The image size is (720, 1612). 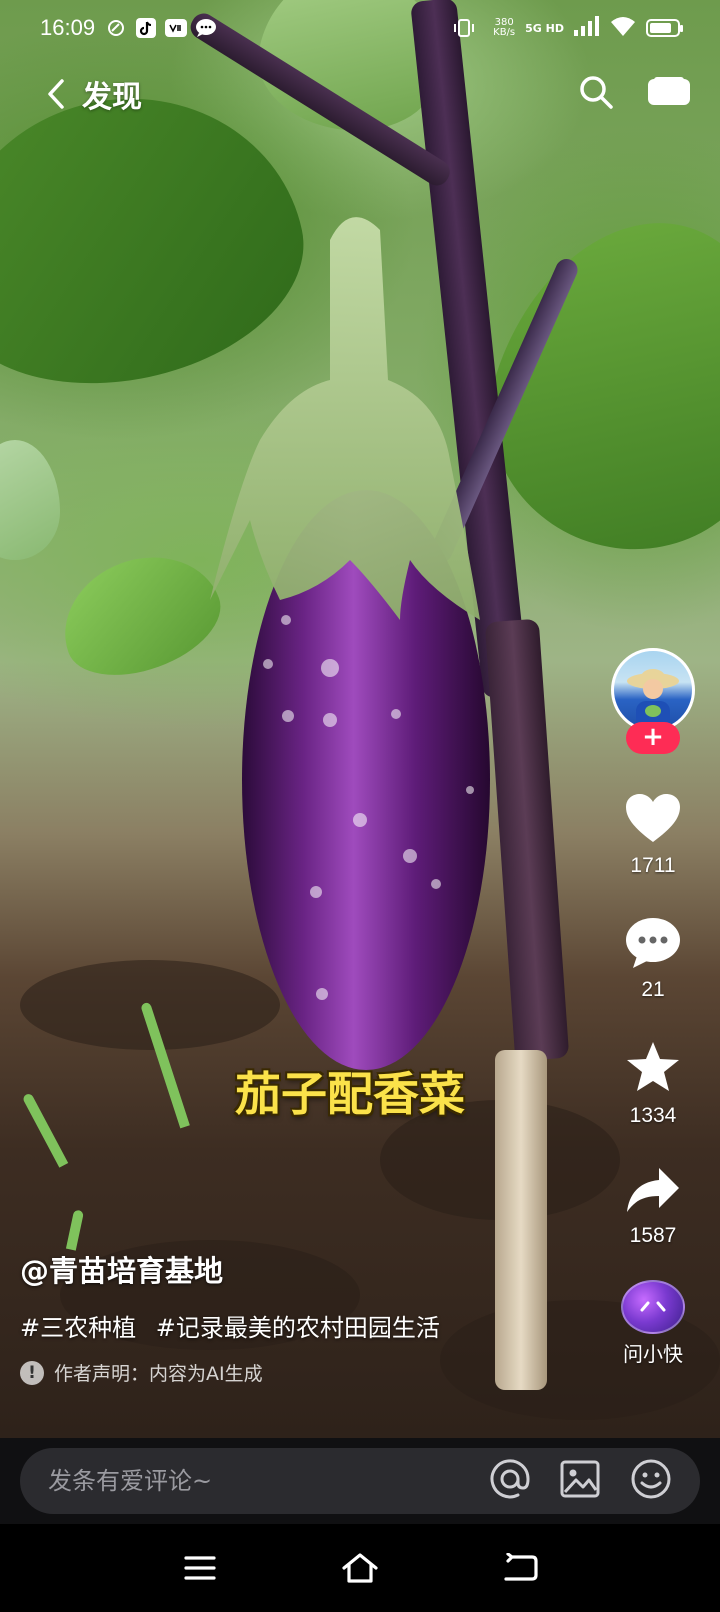 I want to click on avatar, so click(x=653, y=690).